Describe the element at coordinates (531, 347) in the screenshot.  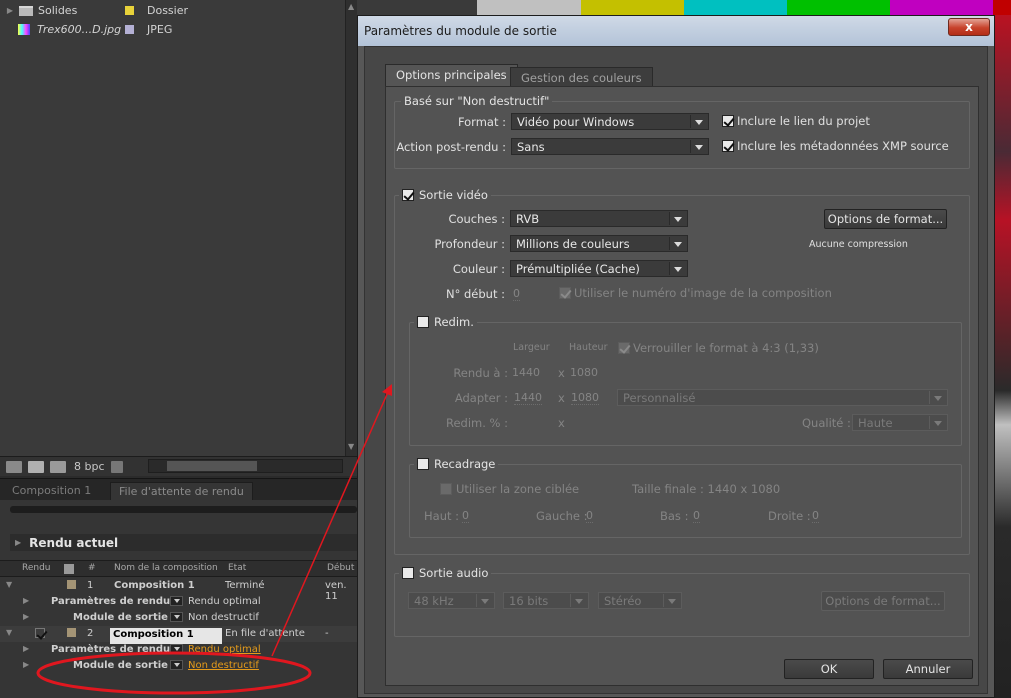
I see `width-header: Largeur` at that location.